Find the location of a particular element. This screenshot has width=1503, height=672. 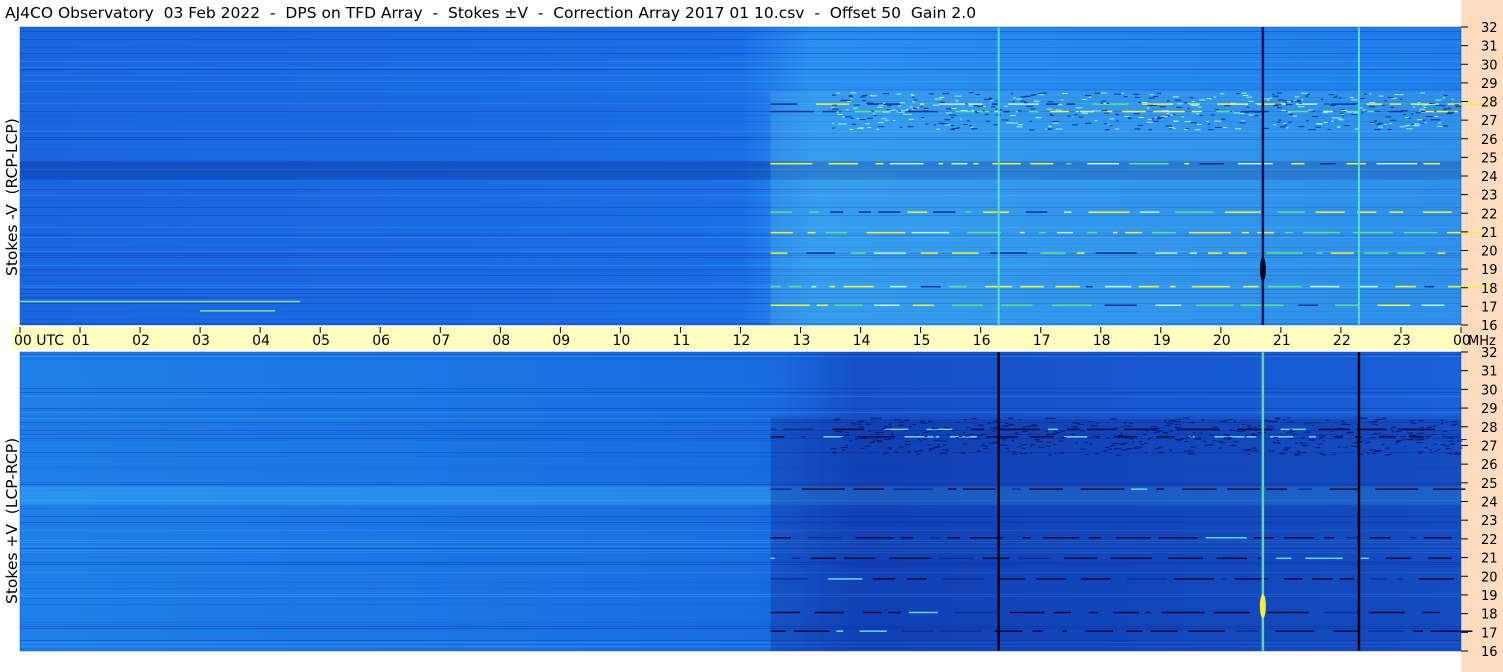

frequency-tick-label: 30 is located at coordinates (1489, 390).